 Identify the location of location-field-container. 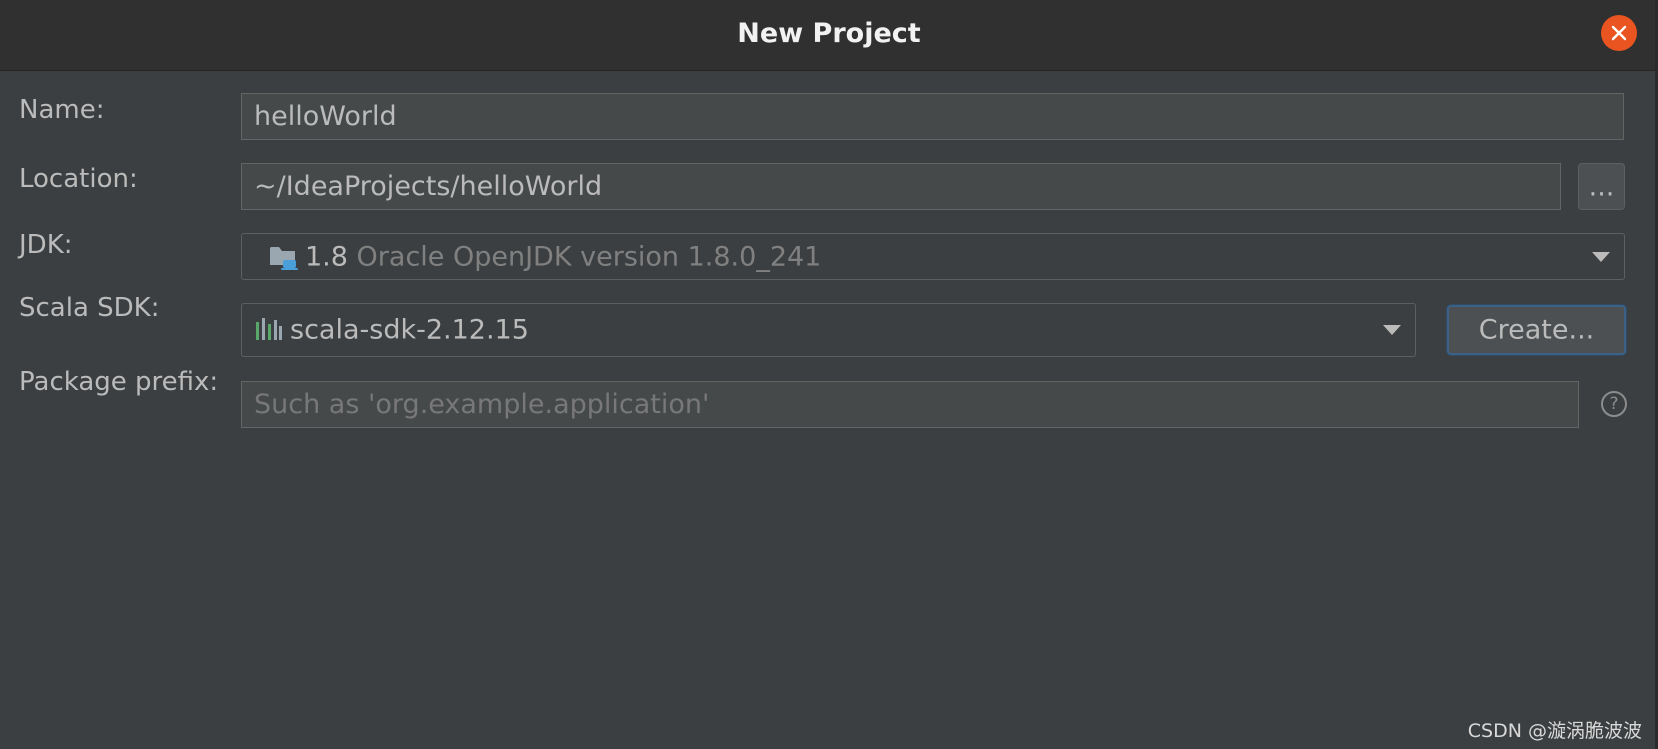
(901, 186).